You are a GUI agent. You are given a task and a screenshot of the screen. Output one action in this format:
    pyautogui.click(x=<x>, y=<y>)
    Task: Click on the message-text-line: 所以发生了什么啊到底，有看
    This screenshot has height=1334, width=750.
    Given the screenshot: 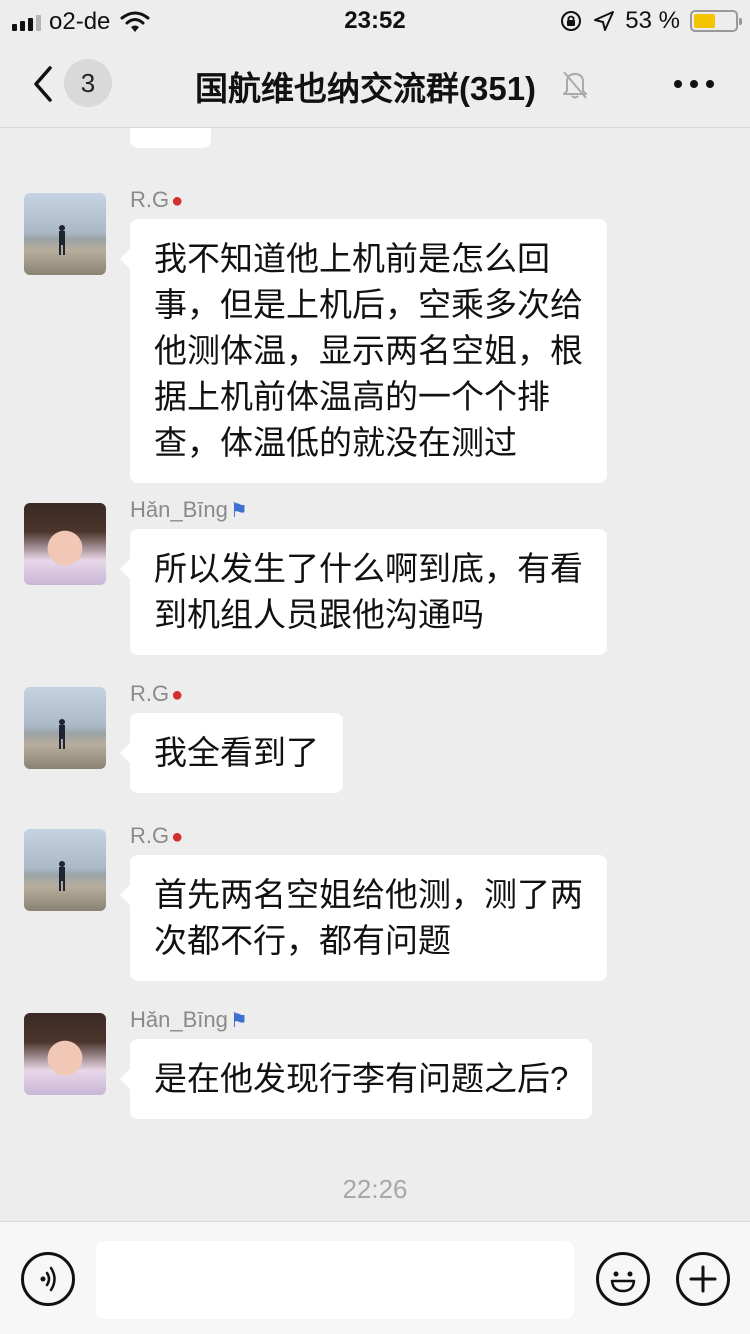 What is the action you would take?
    pyautogui.click(x=368, y=568)
    